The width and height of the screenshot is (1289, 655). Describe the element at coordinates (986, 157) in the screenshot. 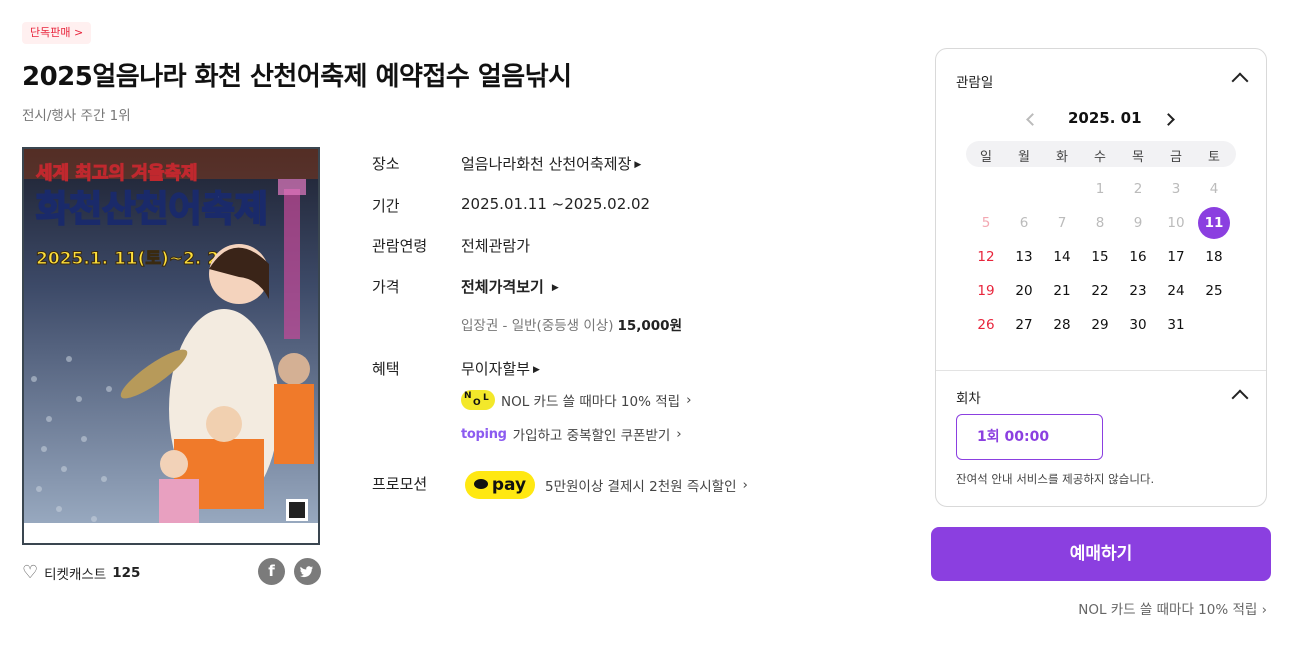

I see `weekday-label: 일` at that location.